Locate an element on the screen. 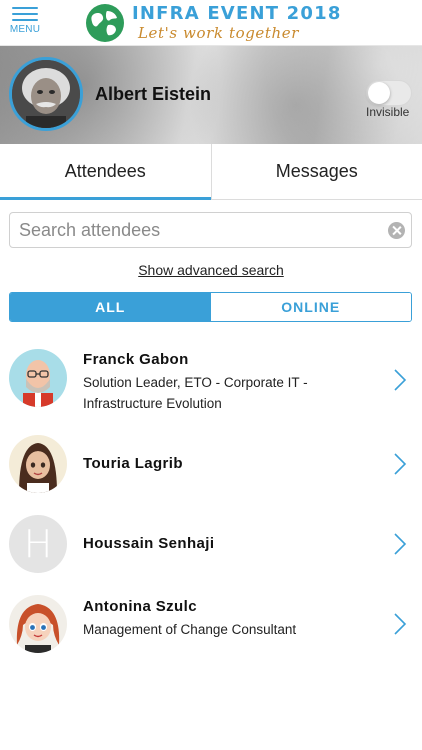 The height and width of the screenshot is (750, 422). profile-banner: Albert Eistein is located at coordinates (211, 95).